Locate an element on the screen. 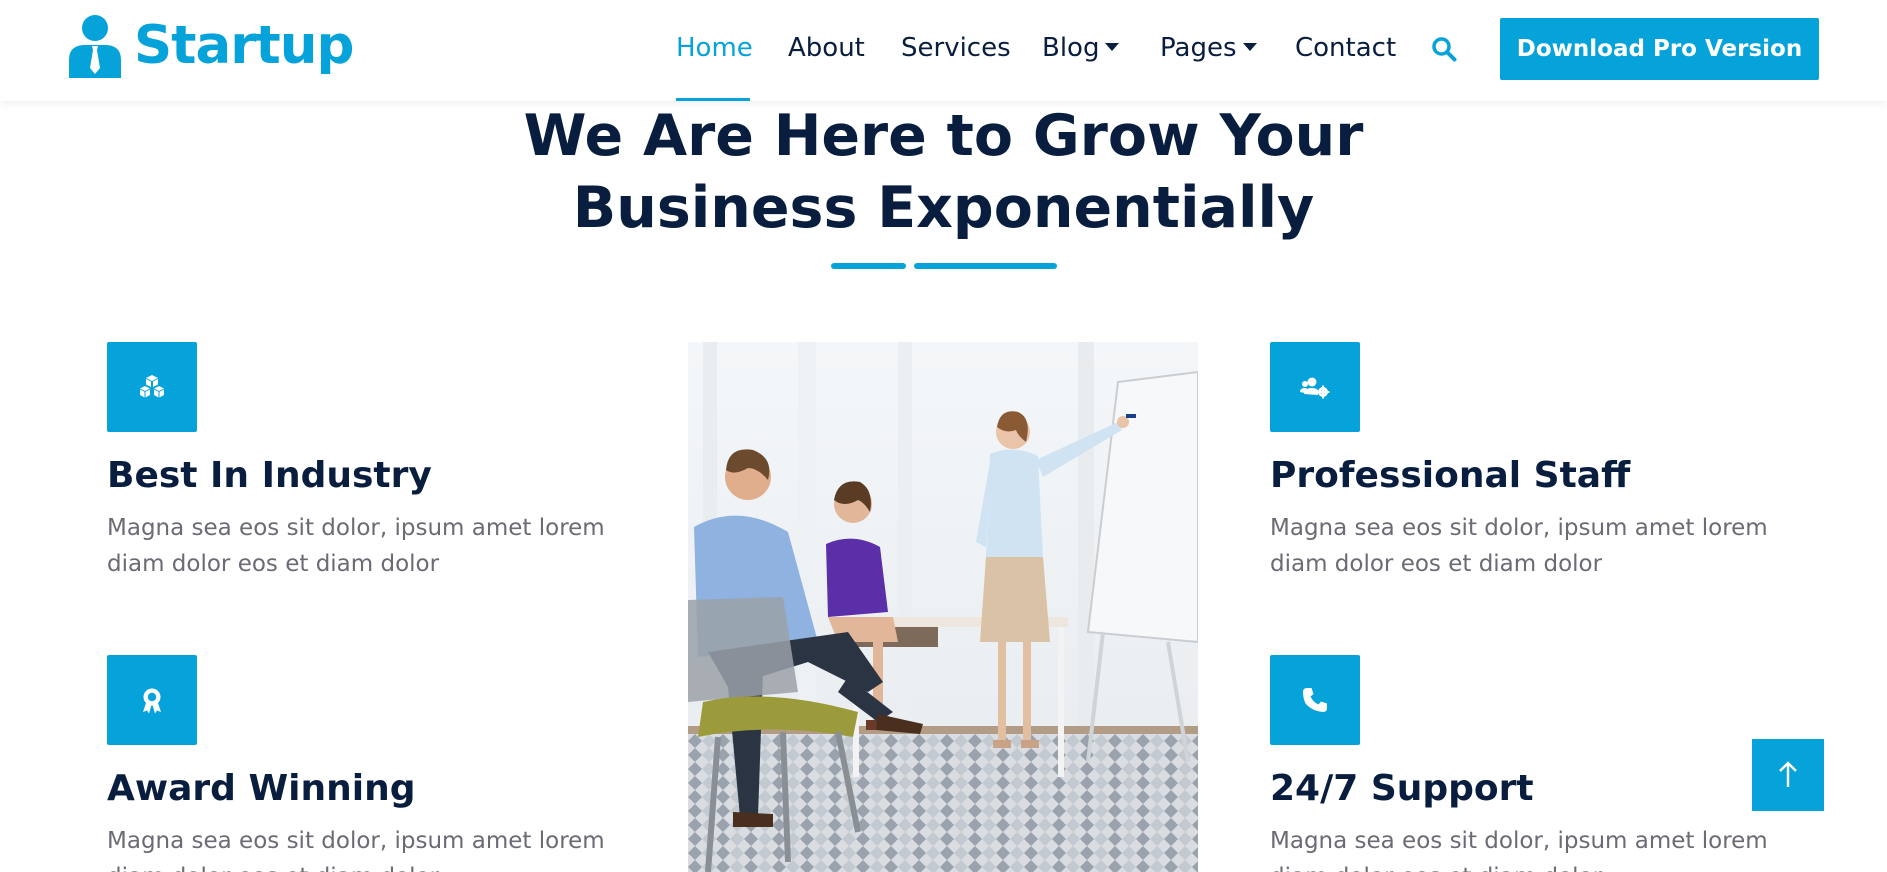 This screenshot has width=1887, height=872. nav-blog-label: Blog is located at coordinates (1071, 48).